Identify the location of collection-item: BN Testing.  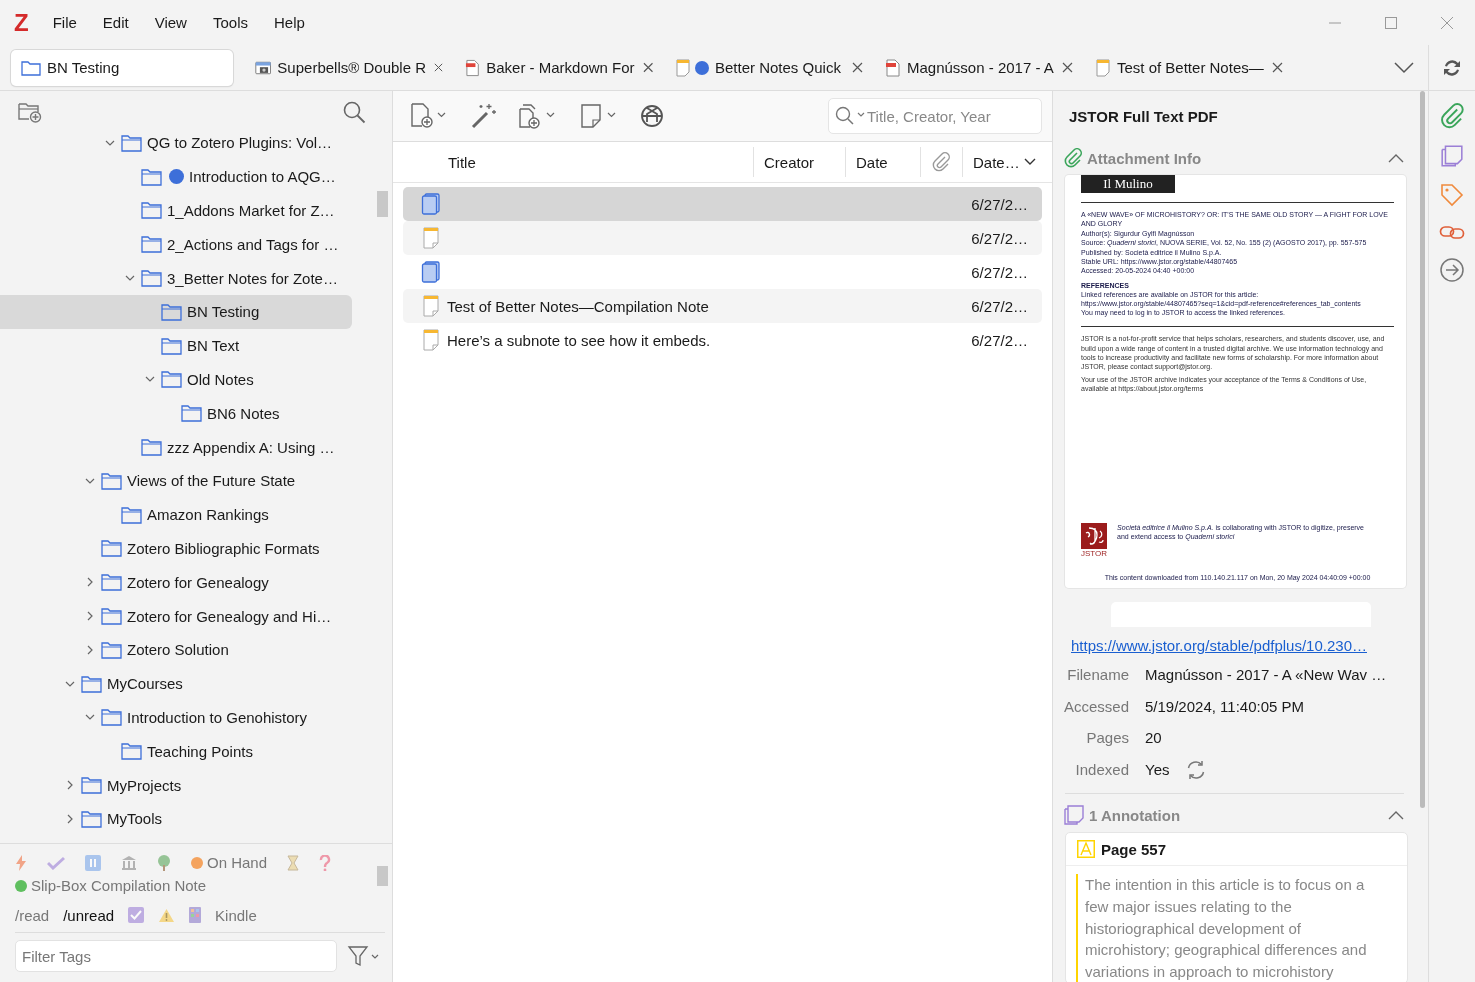
(176, 312).